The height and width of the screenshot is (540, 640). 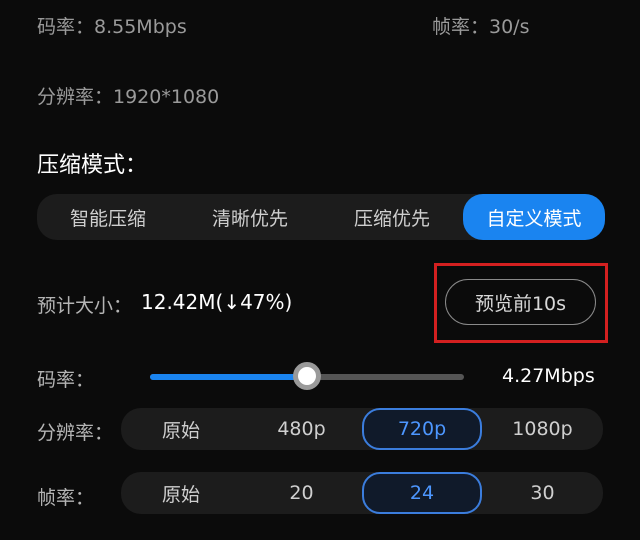 I want to click on resolution-label: 分辨率：, so click(x=75, y=431).